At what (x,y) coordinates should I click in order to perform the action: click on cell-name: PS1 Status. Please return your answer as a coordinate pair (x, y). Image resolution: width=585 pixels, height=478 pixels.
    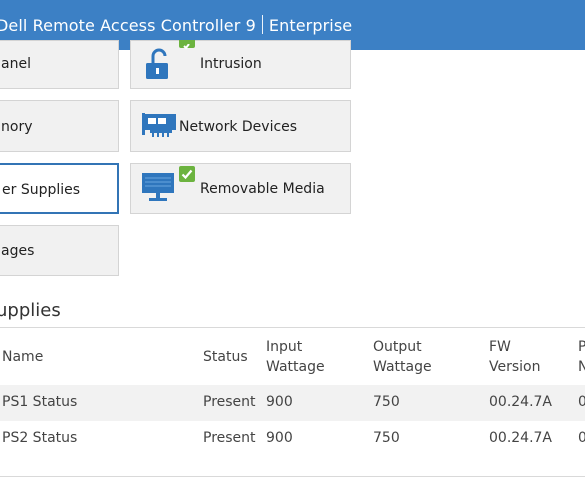
    Looking at the image, I should click on (40, 402).